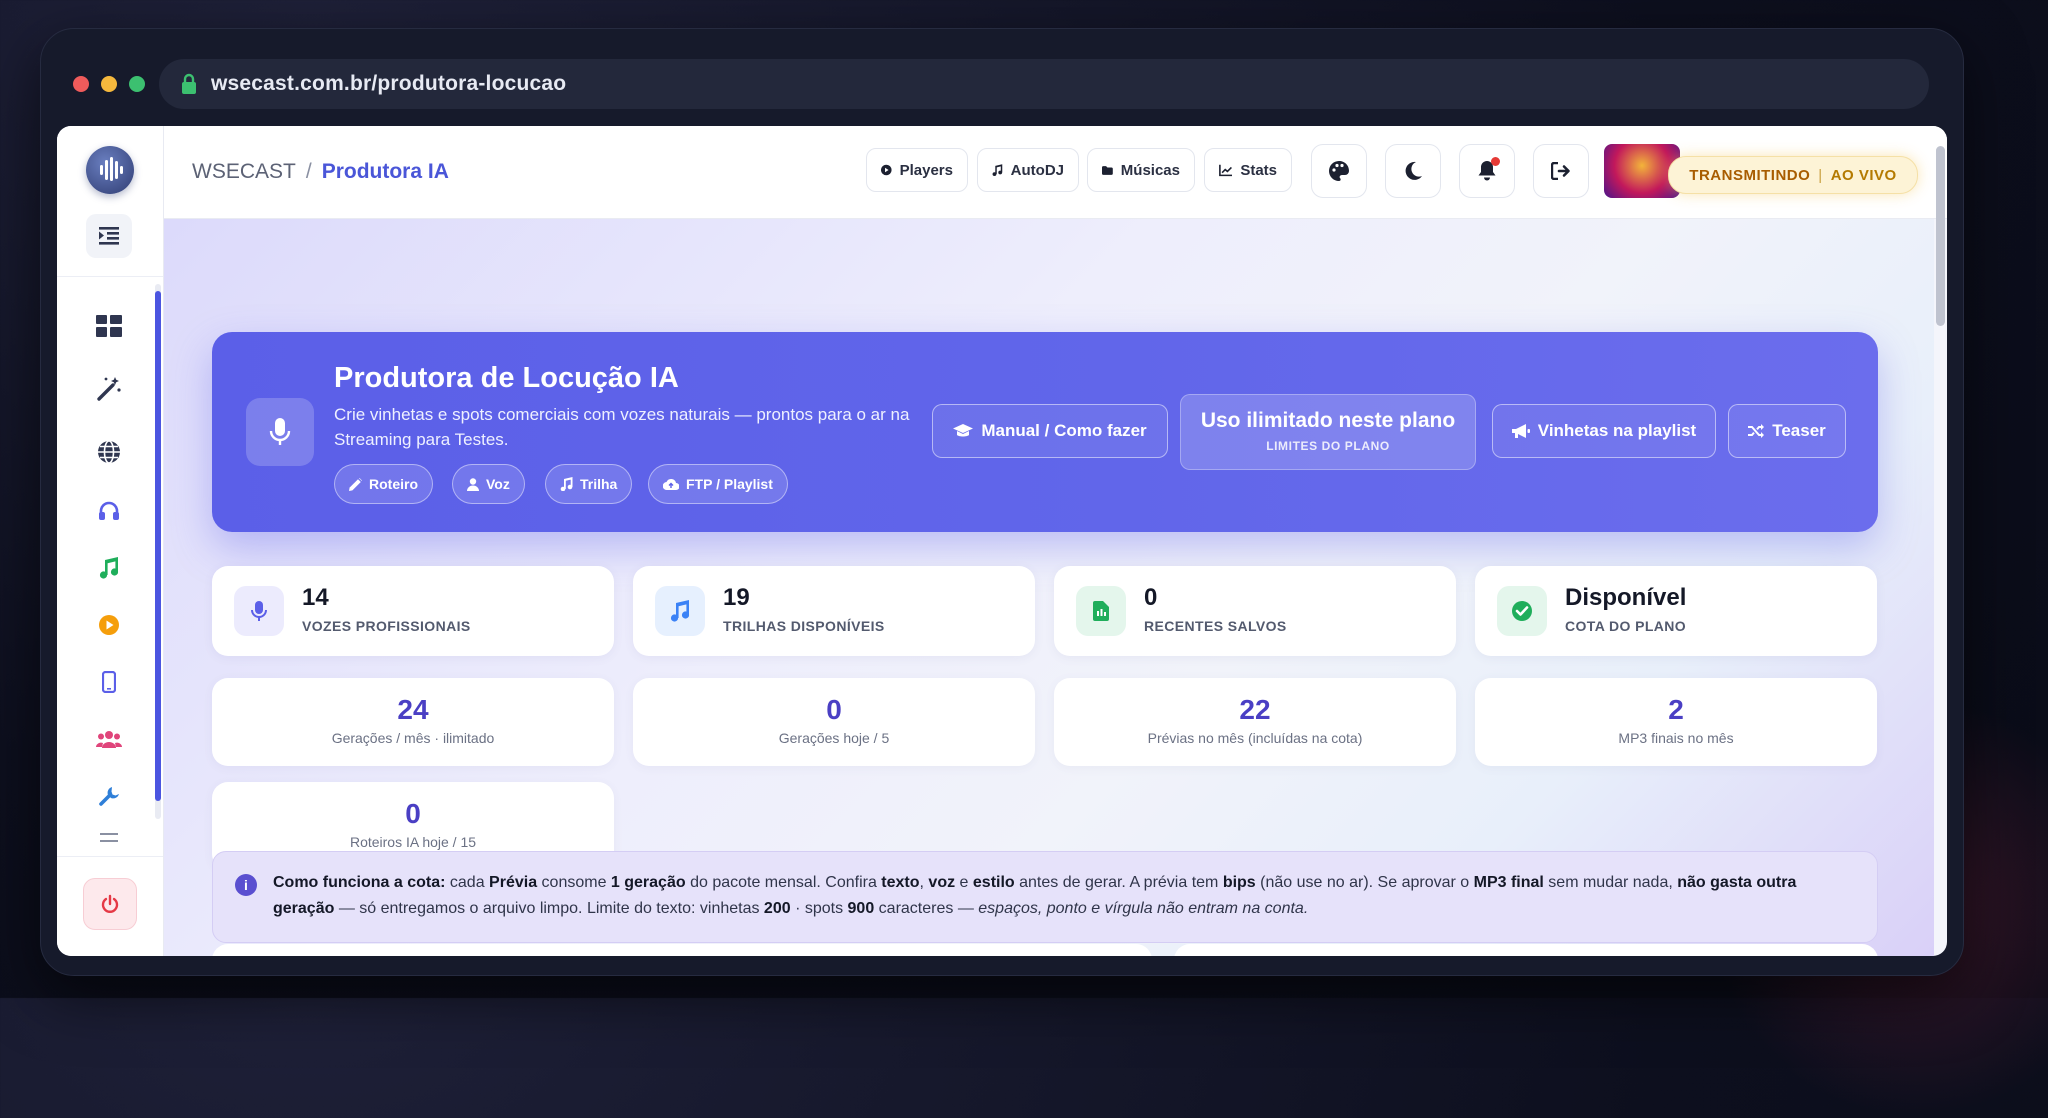  I want to click on dark-mode-button, so click(1413, 171).